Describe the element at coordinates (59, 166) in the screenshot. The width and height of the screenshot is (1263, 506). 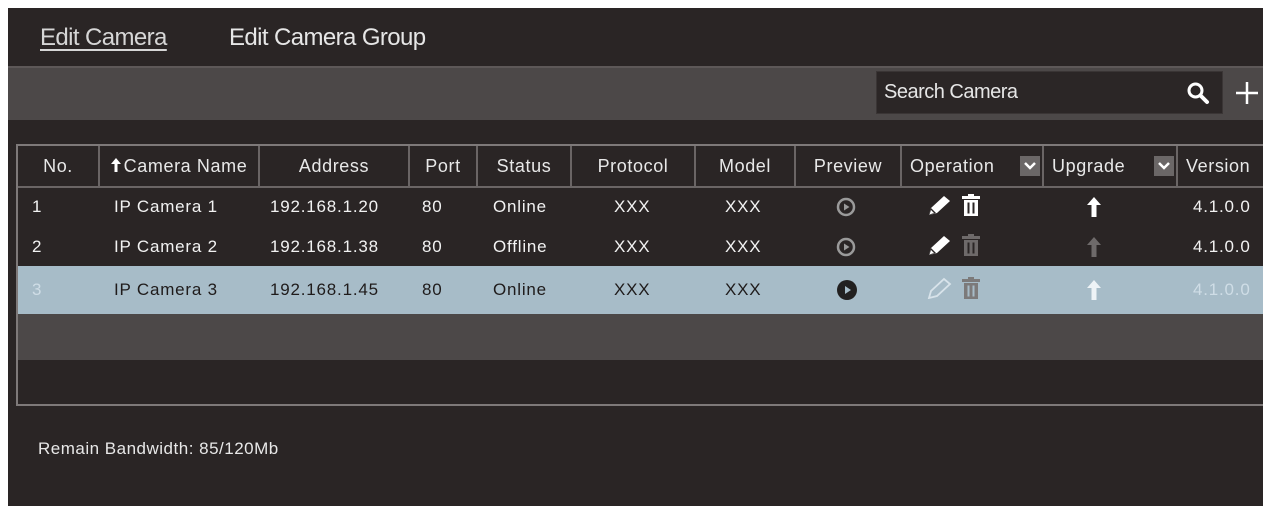
I see `header-no: No.` at that location.